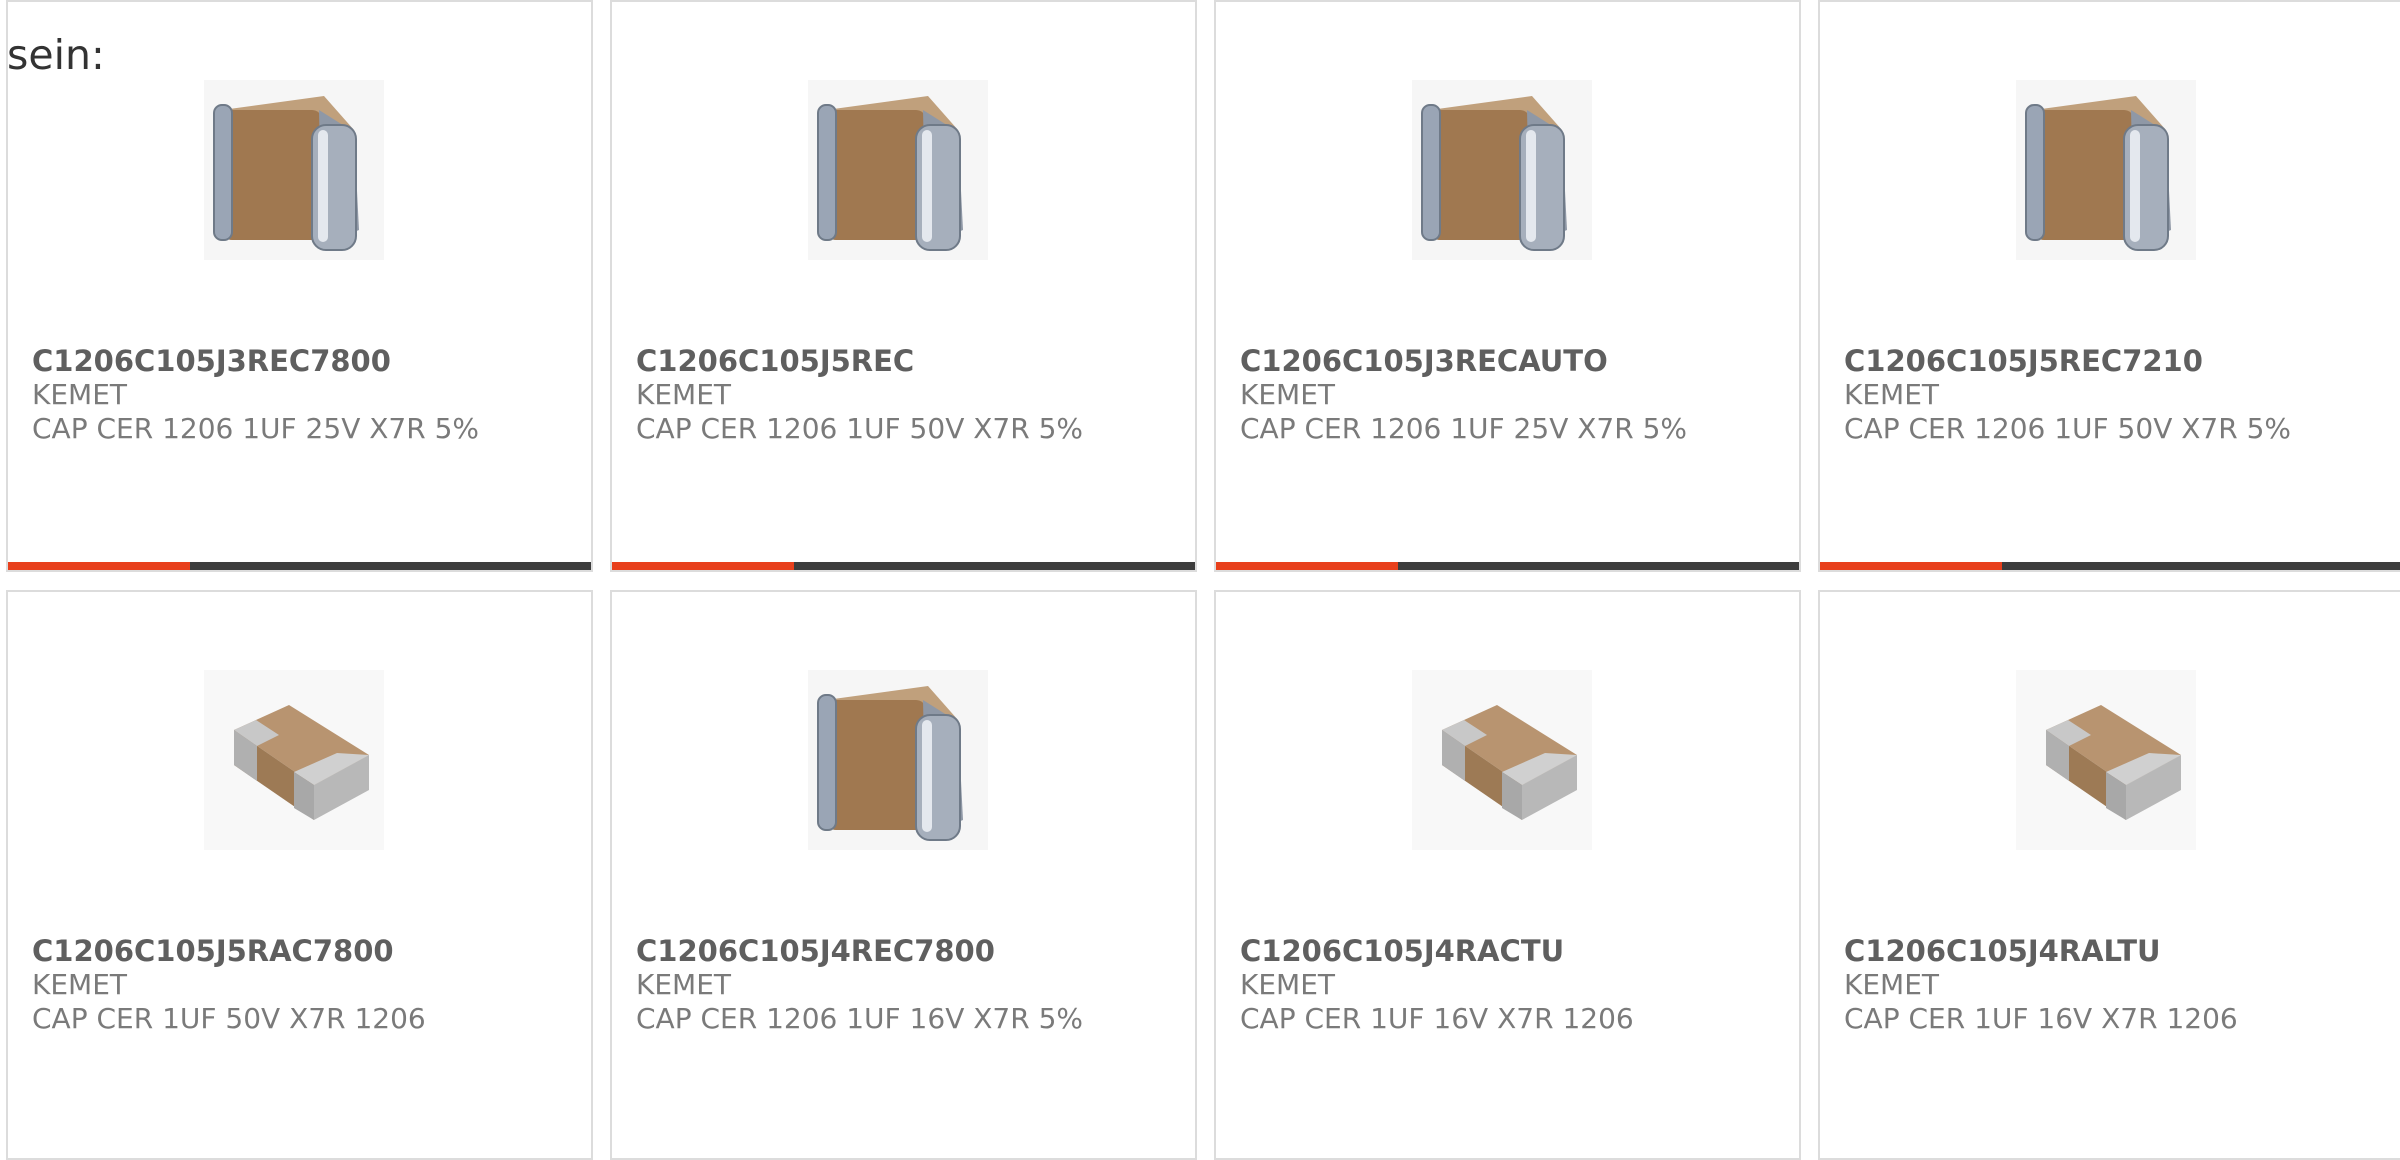  What do you see at coordinates (56, 55) in the screenshot?
I see `intro-text: sein:` at bounding box center [56, 55].